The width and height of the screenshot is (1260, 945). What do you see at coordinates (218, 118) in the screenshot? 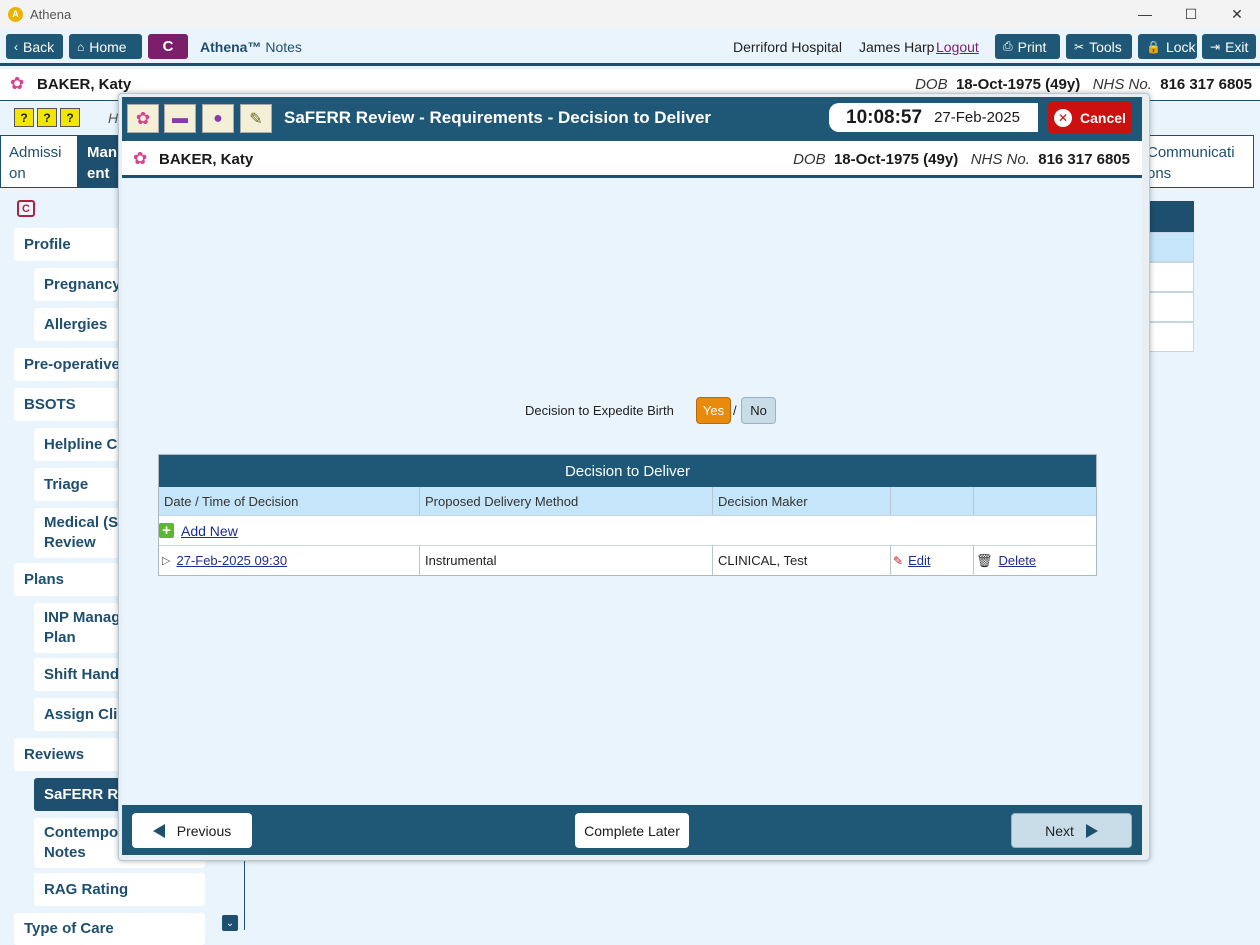
I see `person-icon: ●` at bounding box center [218, 118].